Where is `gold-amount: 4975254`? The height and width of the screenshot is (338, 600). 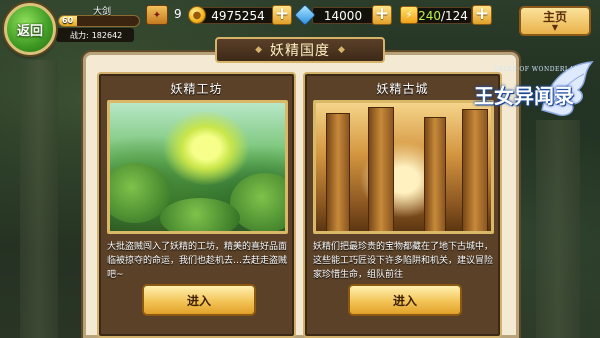 gold-amount: 4975254 is located at coordinates (238, 15).